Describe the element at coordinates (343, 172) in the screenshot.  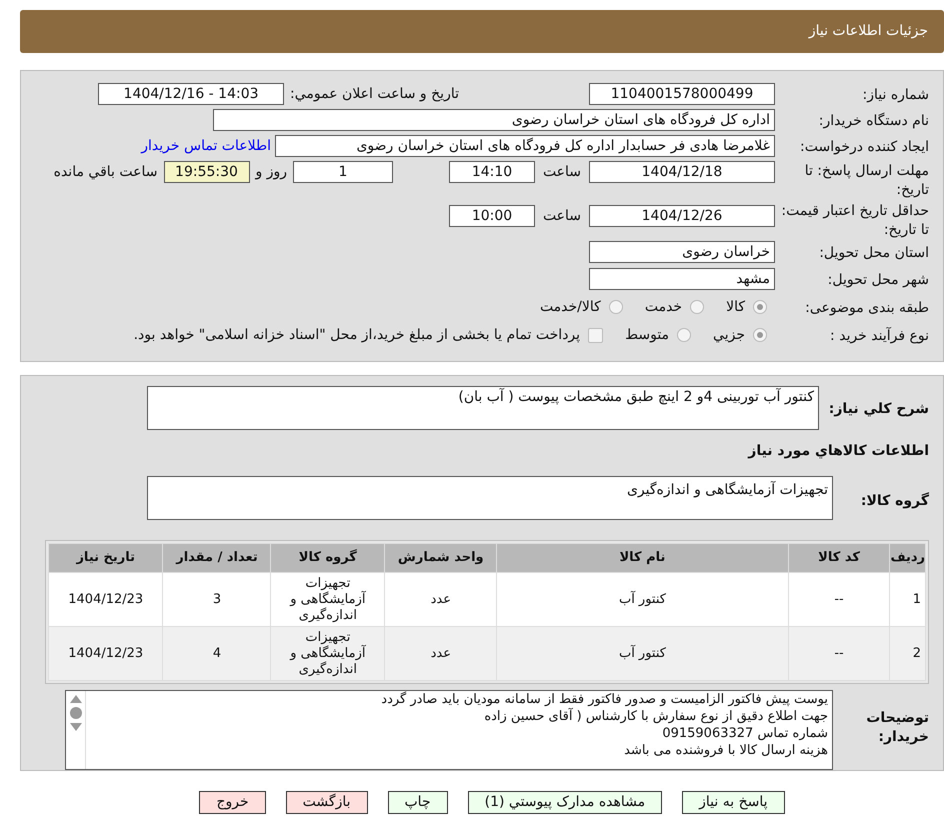
I see `days-field: 1` at that location.